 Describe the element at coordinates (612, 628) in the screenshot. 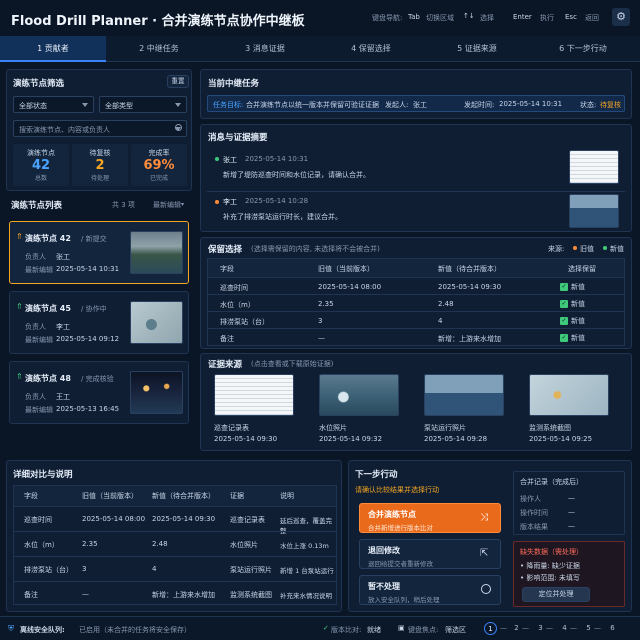

I see `page-6: 6` at that location.